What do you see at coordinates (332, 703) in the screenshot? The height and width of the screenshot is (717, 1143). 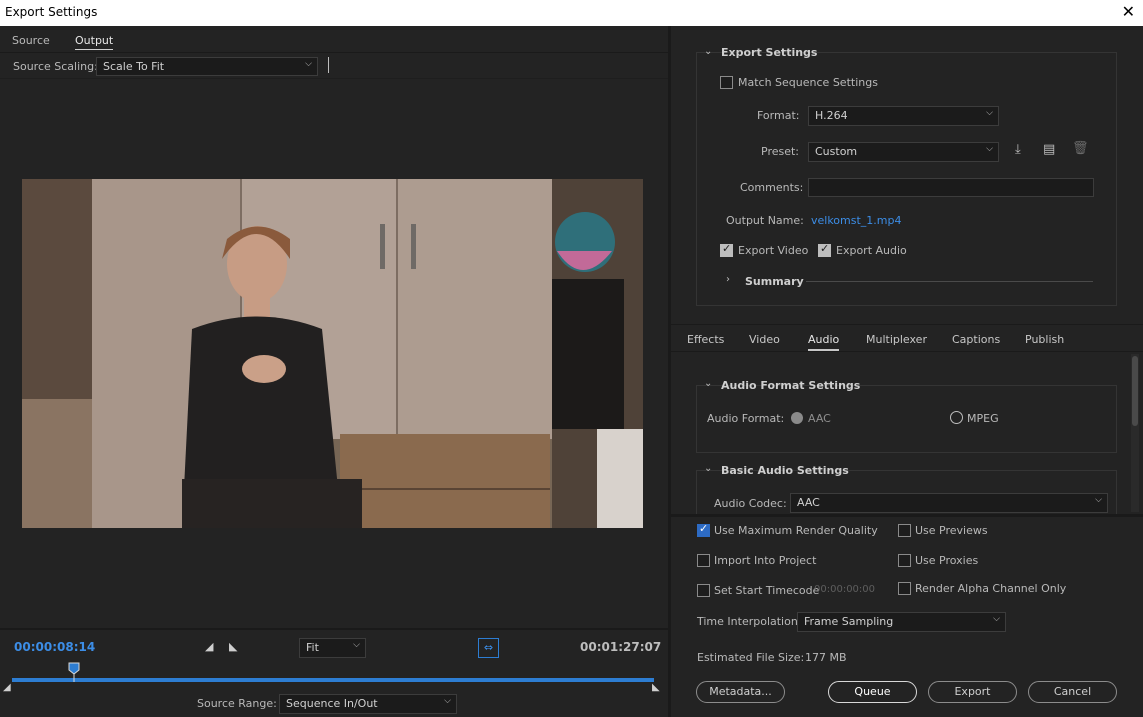 I see `source-range-value: Sequence In/Out` at bounding box center [332, 703].